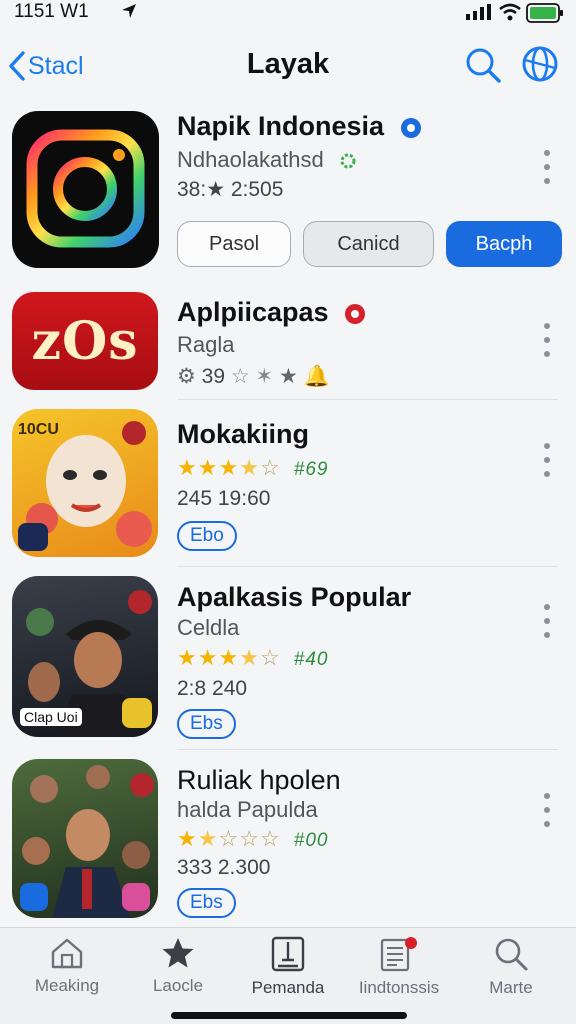 Image resolution: width=576 pixels, height=1024 pixels. I want to click on app-name: Aplpiicapas, so click(271, 312).